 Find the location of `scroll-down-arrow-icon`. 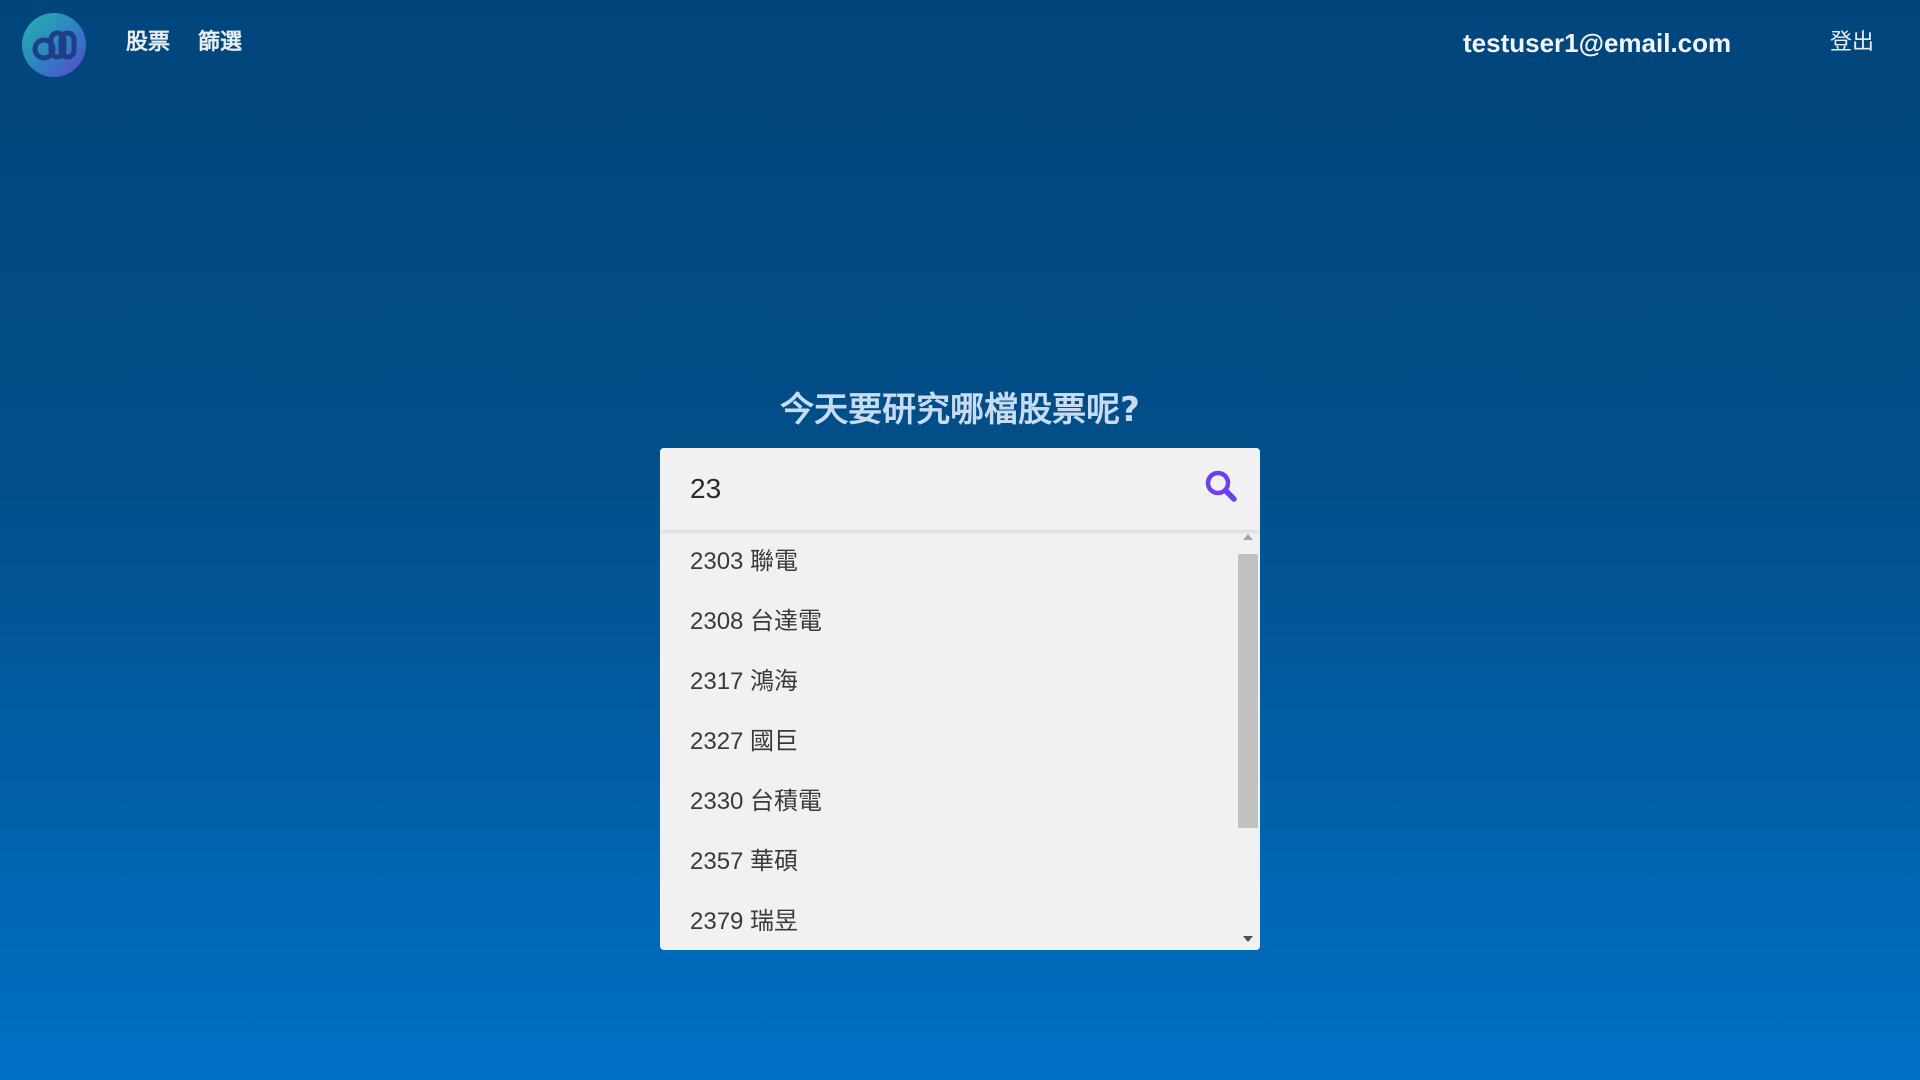

scroll-down-arrow-icon is located at coordinates (1248, 939).